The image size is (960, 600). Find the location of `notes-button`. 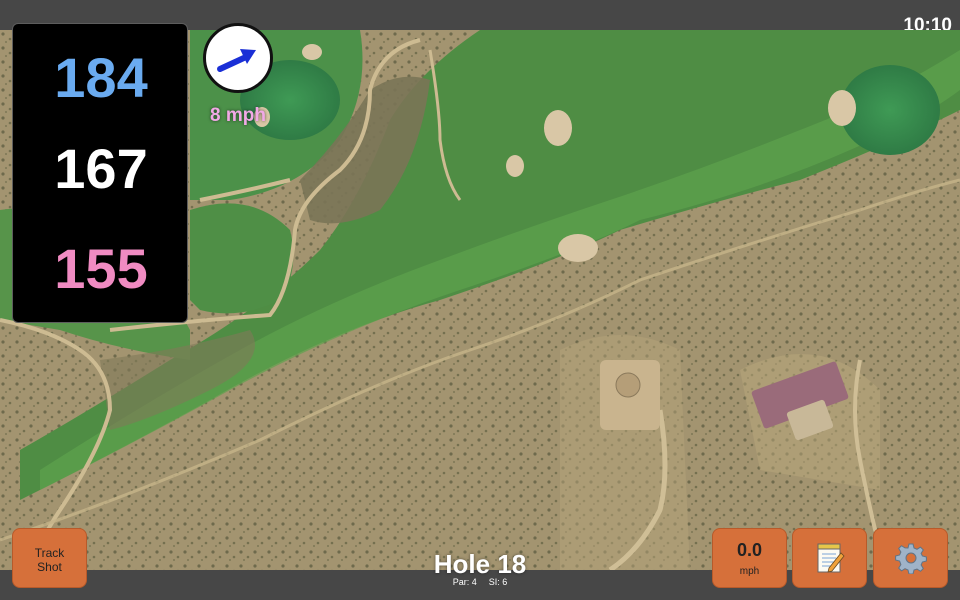

notes-button is located at coordinates (829, 558).